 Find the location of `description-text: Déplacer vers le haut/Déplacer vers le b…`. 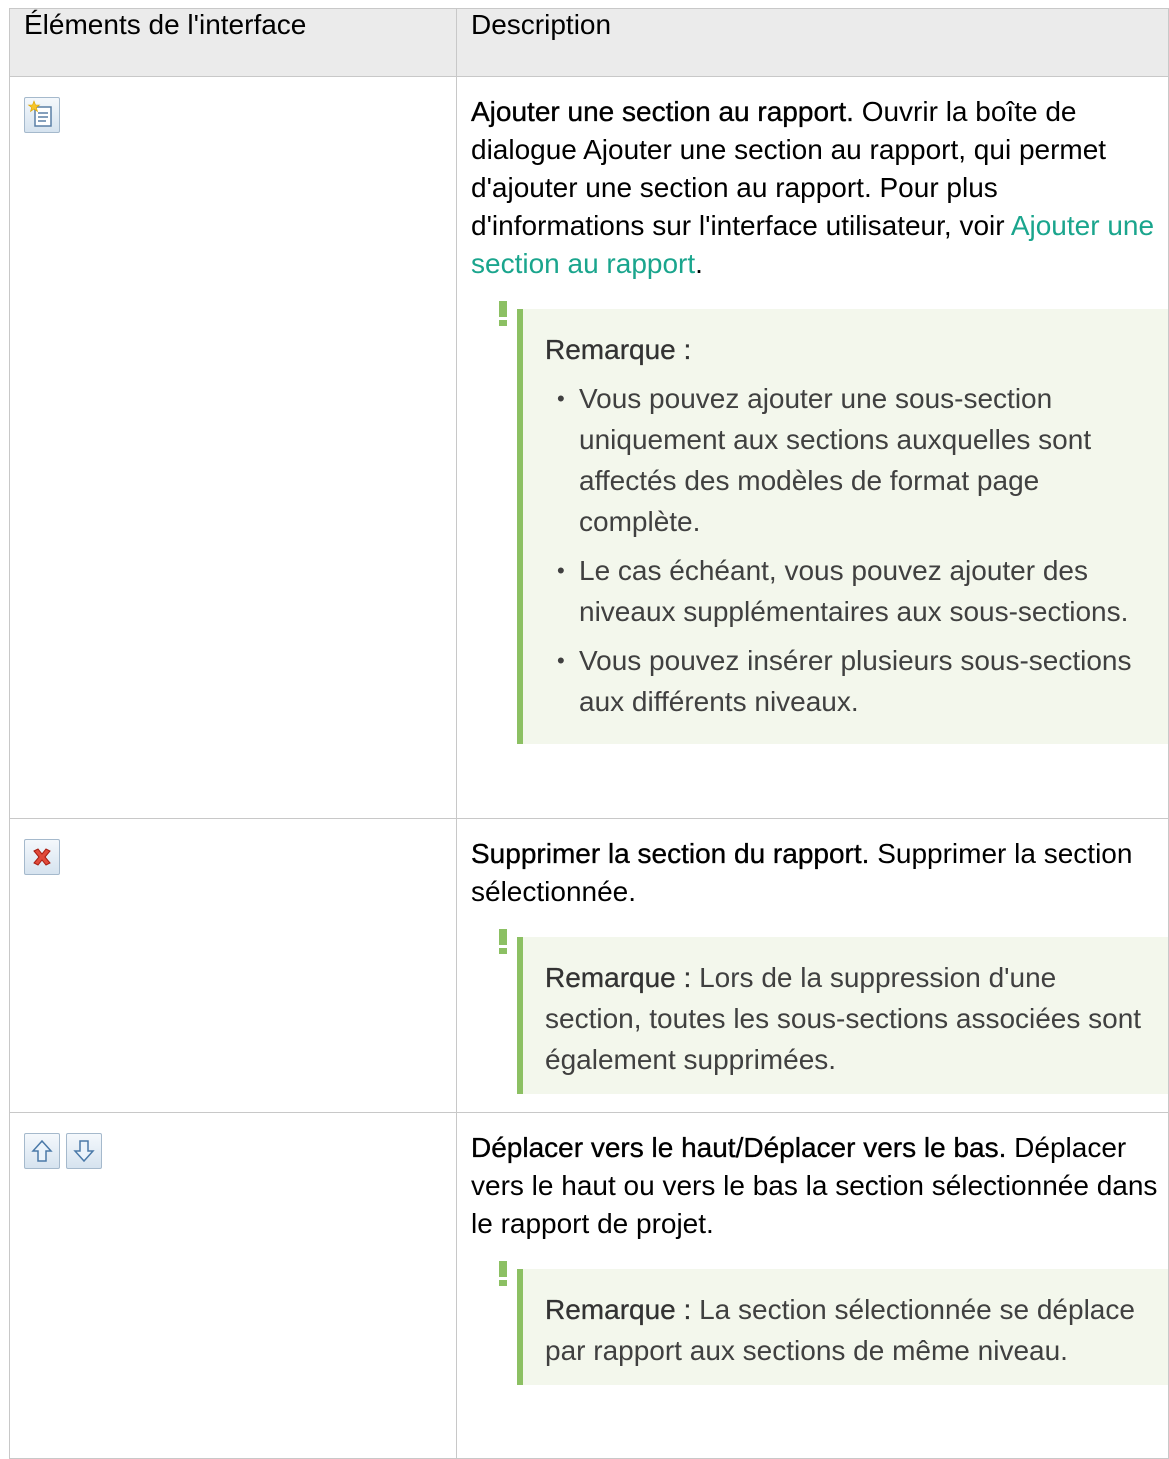

description-text: Déplacer vers le haut/Déplacer vers le b… is located at coordinates (819, 1186).